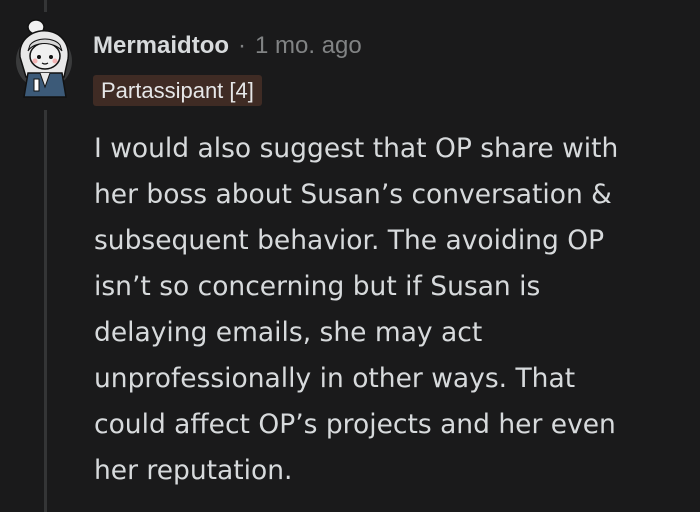 The width and height of the screenshot is (700, 512). I want to click on user-avatar-icon, so click(47, 59).